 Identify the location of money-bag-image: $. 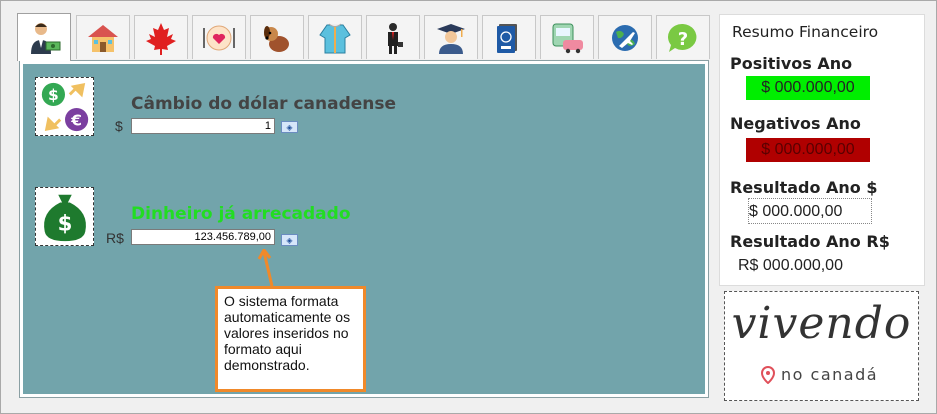
(64, 216).